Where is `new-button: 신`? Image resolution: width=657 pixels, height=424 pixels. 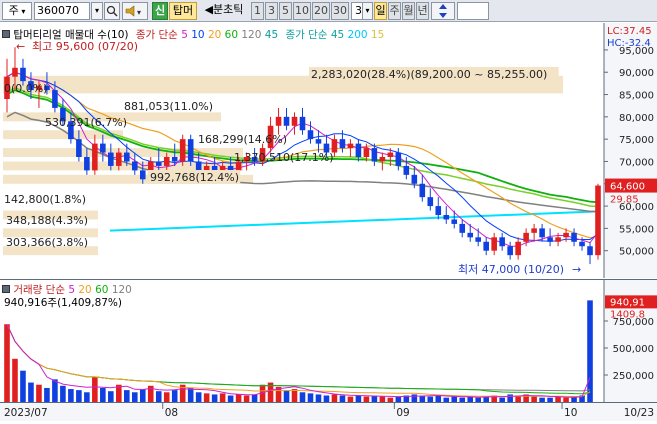 new-button: 신 is located at coordinates (160, 11).